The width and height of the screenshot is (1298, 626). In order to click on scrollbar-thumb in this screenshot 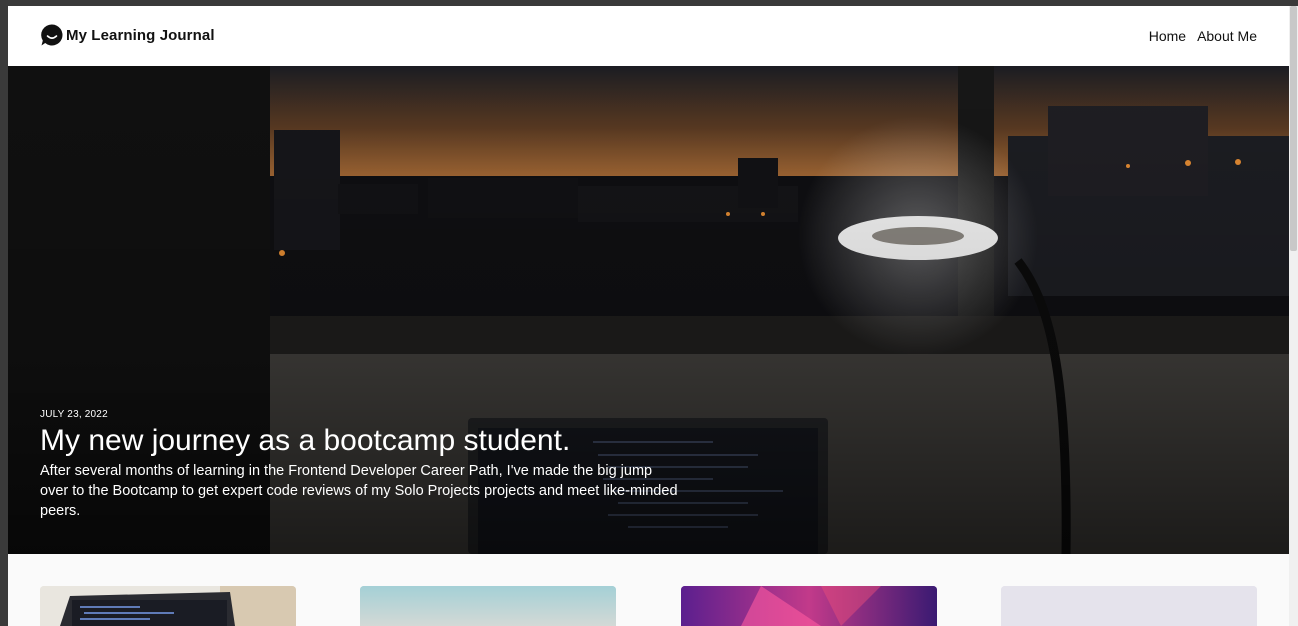, I will do `click(1293, 128)`.